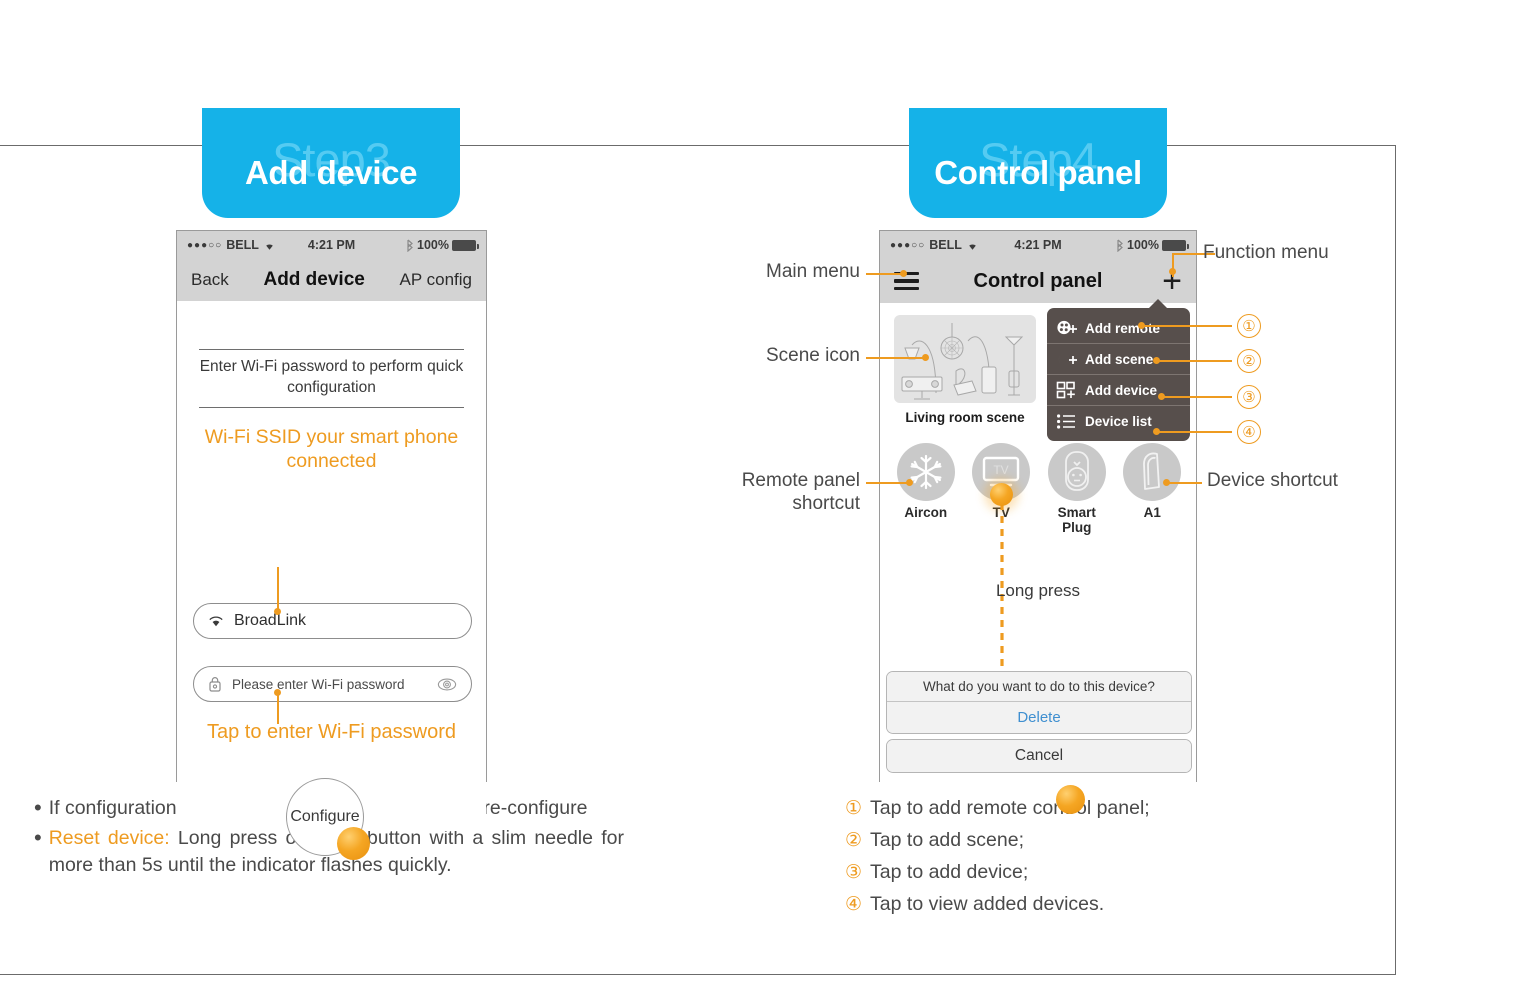 The height and width of the screenshot is (985, 1537). I want to click on list-item-text: Tap to view added devices., so click(987, 903).